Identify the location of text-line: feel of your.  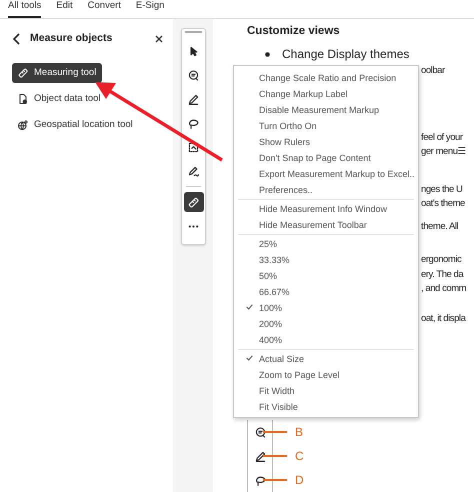
(442, 137).